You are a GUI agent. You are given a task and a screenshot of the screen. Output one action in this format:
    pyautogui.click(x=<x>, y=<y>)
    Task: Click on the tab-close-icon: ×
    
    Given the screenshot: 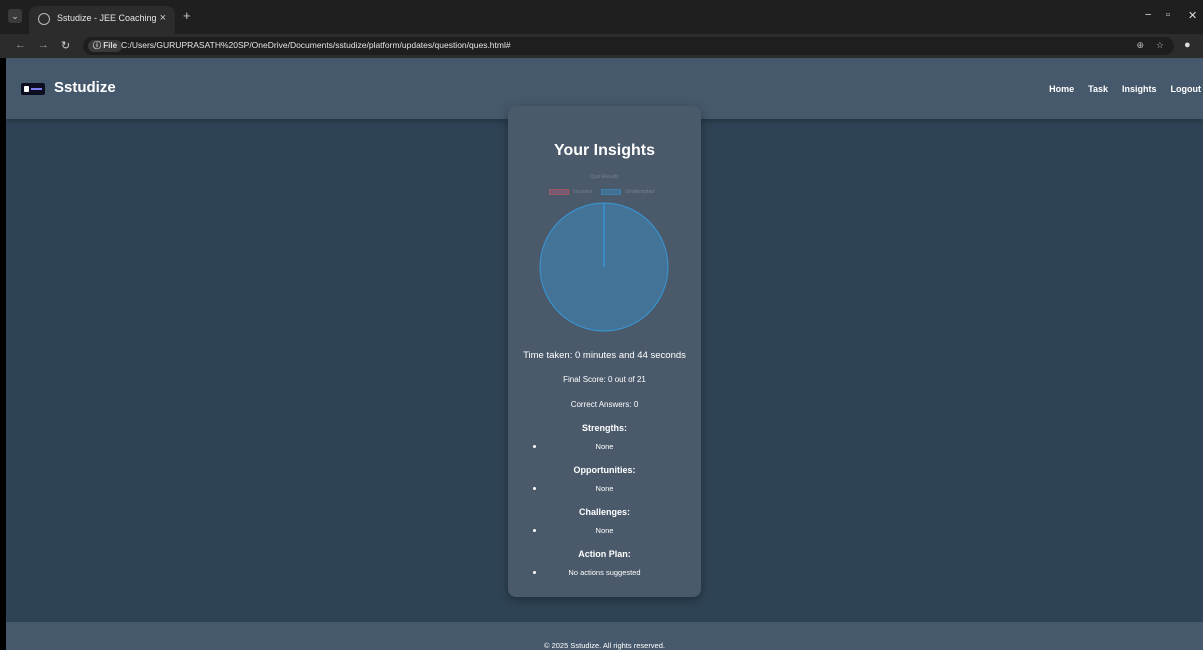 What is the action you would take?
    pyautogui.click(x=163, y=18)
    